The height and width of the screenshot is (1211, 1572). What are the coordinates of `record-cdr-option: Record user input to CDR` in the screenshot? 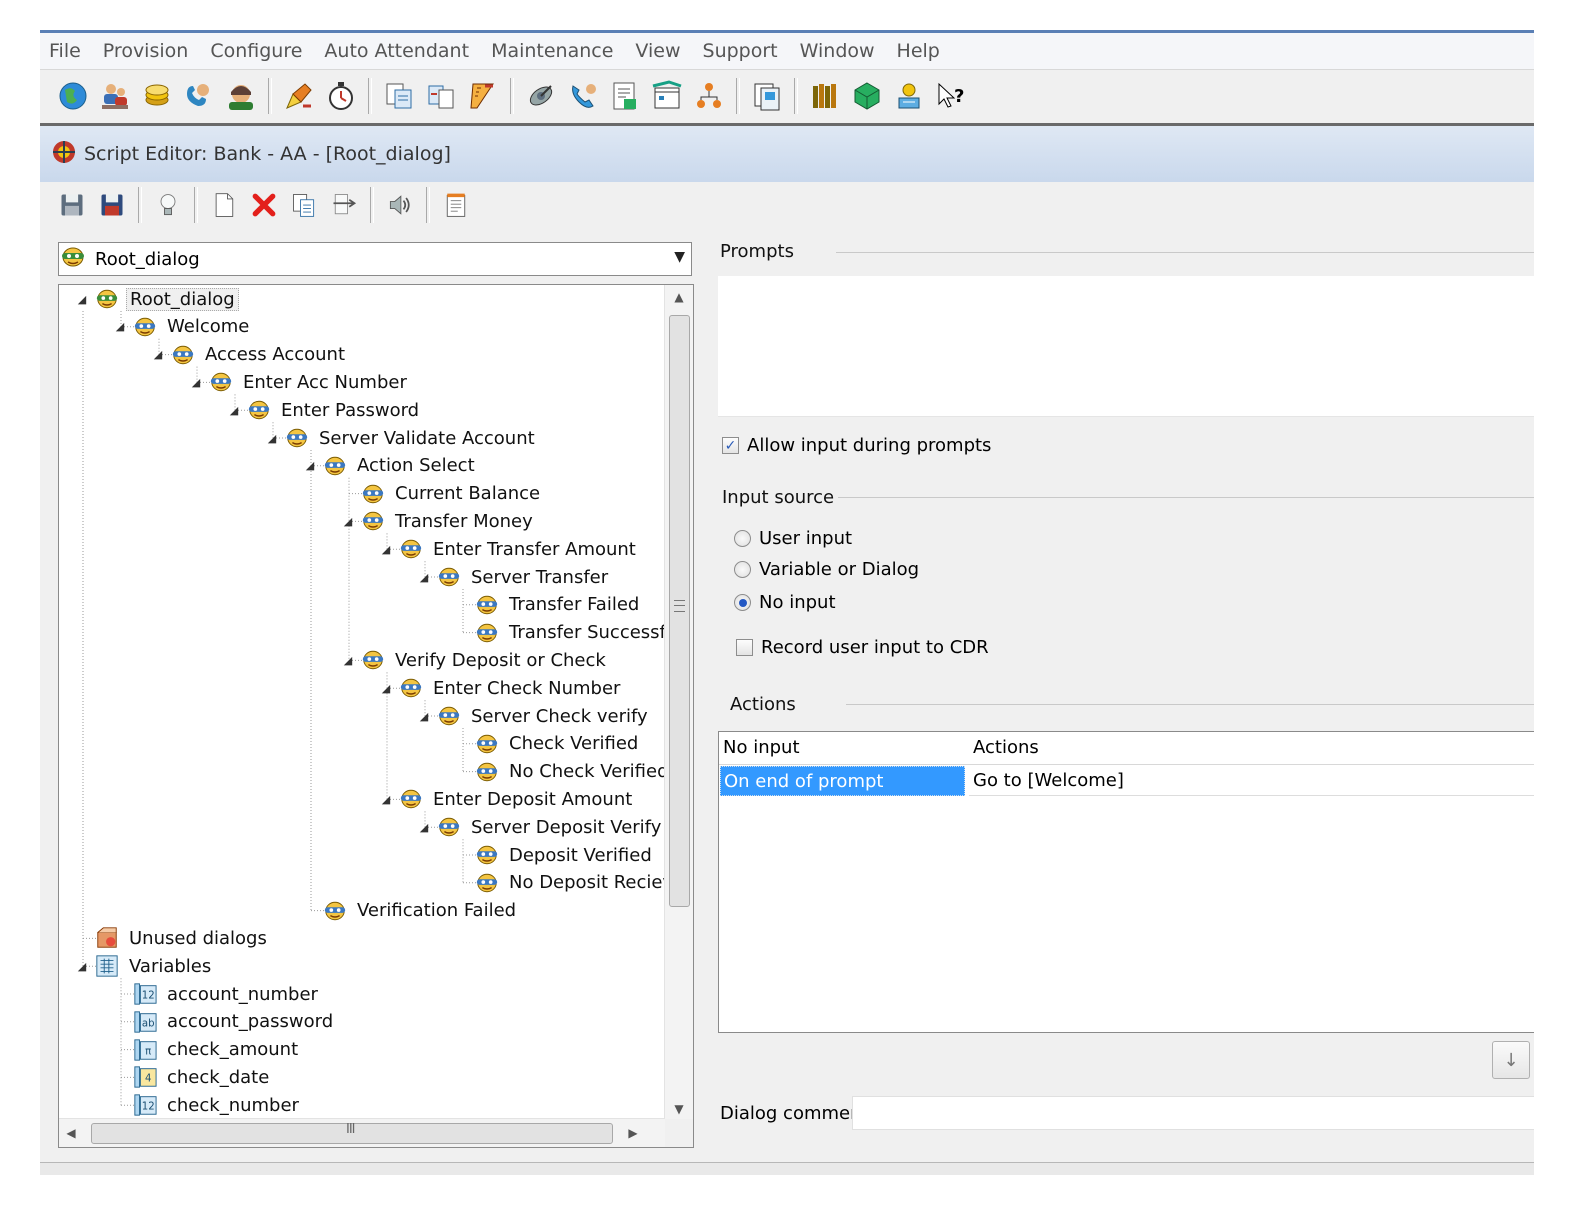 It's located at (862, 647).